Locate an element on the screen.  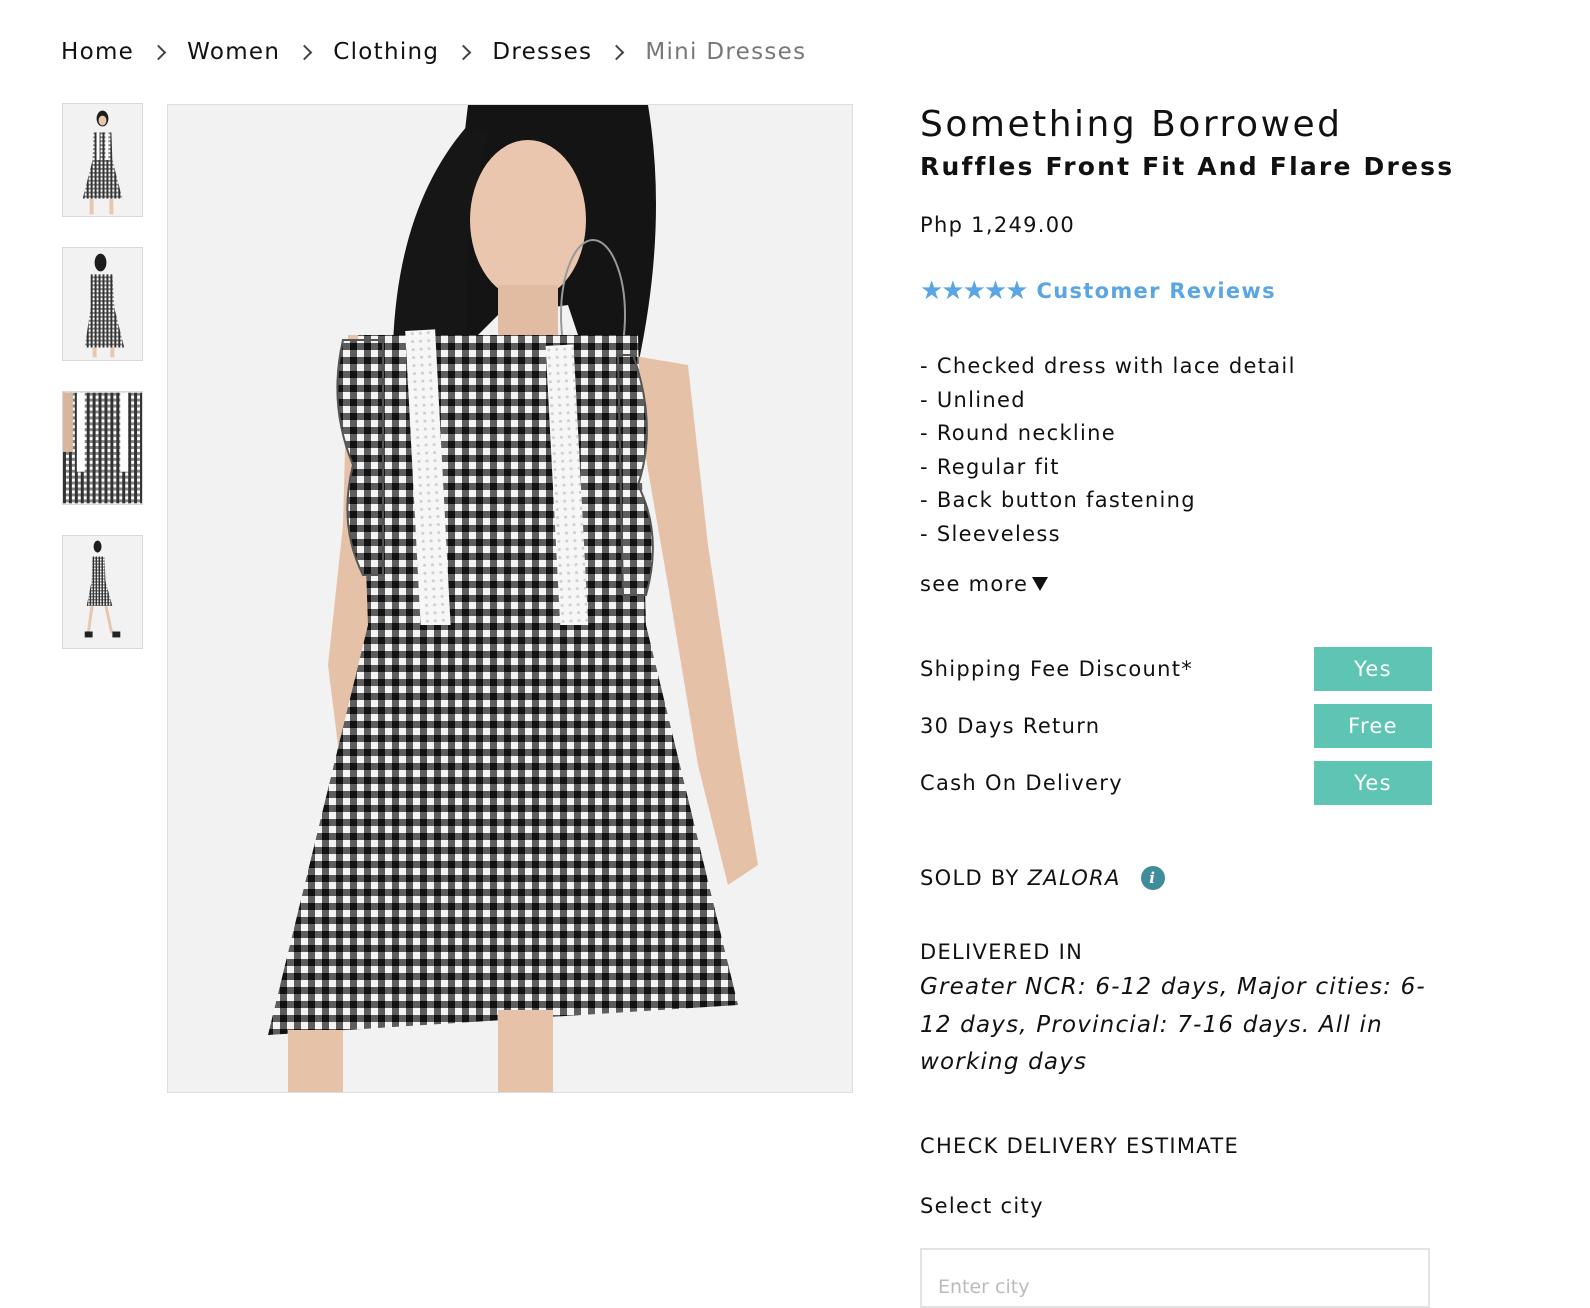
description-item: - Checked dress with lace detail is located at coordinates (1108, 366).